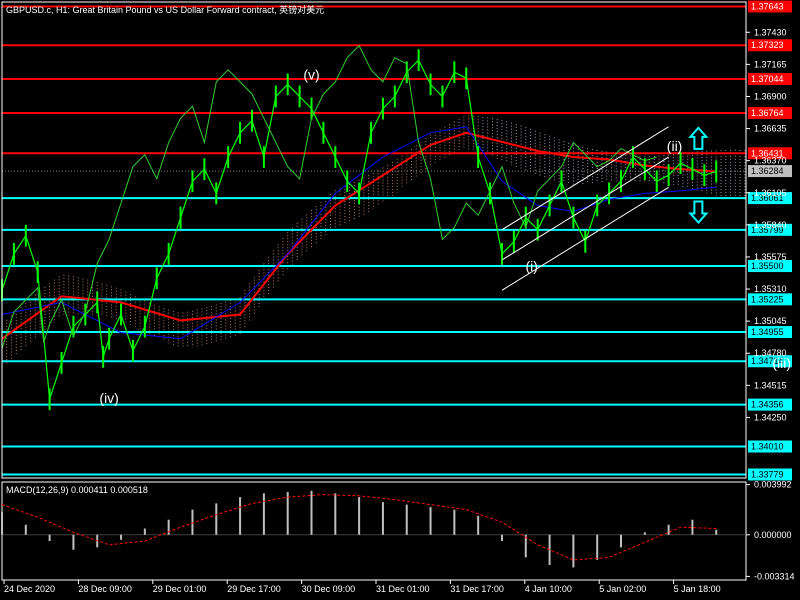 The image size is (800, 600). Describe the element at coordinates (697, 589) in the screenshot. I see `time-tick-label: 5 Jan 18:00` at that location.